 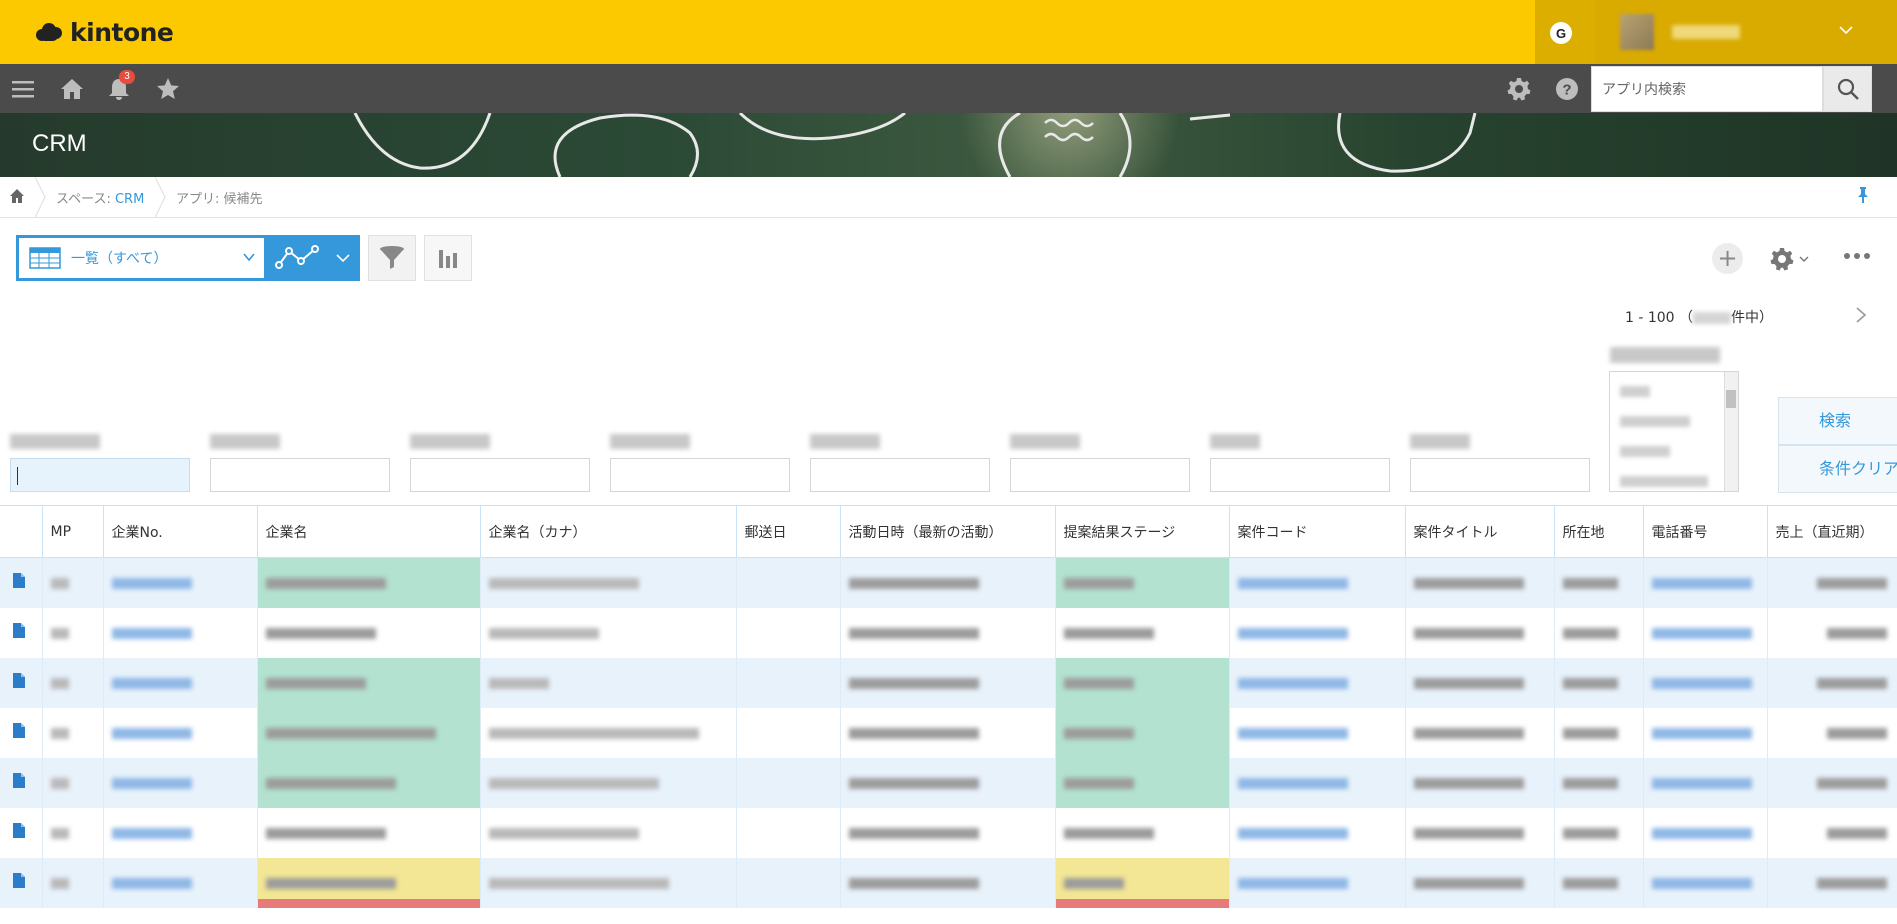 I want to click on multi-select-list, so click(x=1674, y=431).